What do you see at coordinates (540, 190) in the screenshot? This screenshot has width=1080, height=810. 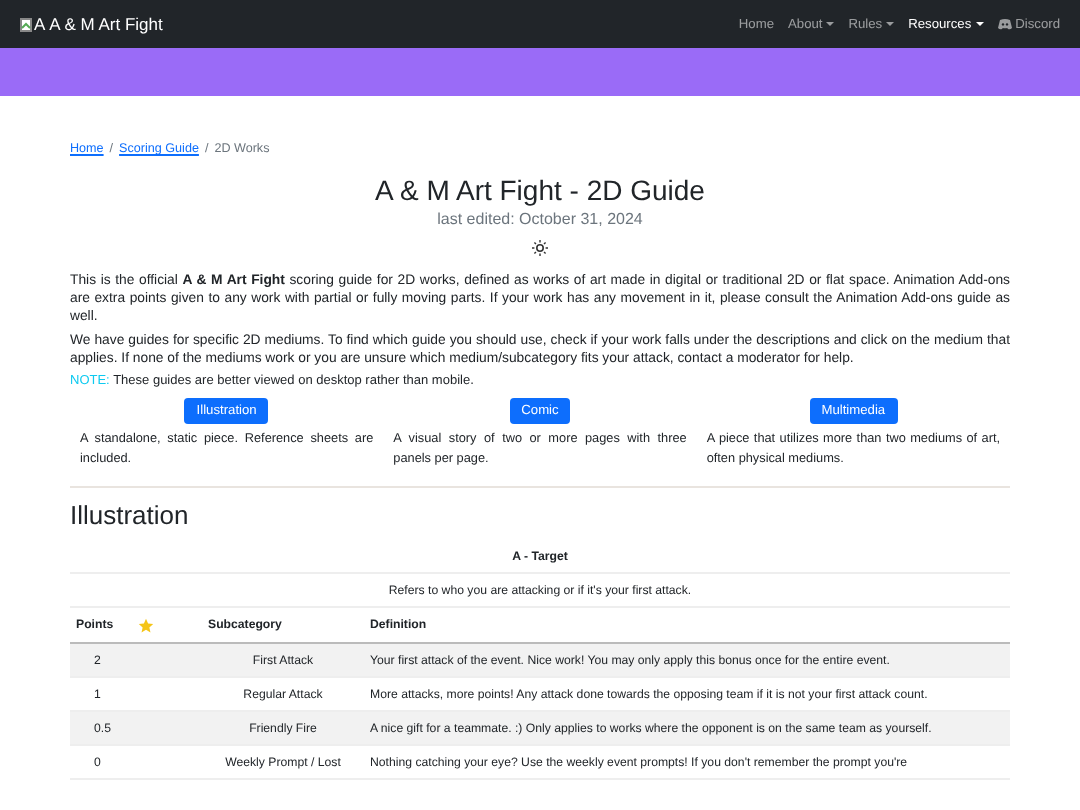 I see `page-title: A & M Art Fight - 2D Guide` at bounding box center [540, 190].